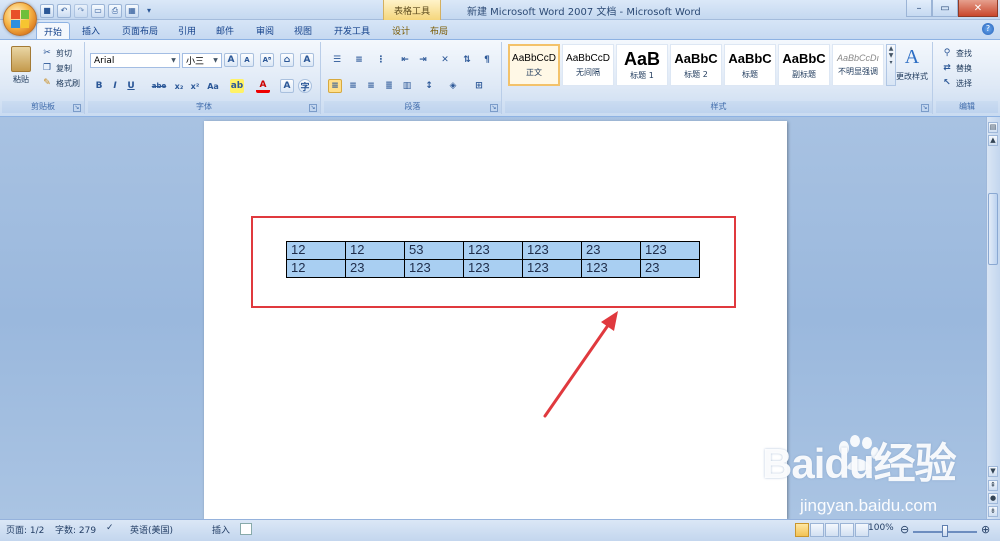  Describe the element at coordinates (956, 83) in the screenshot. I see `select-button: ↖ 选择` at that location.